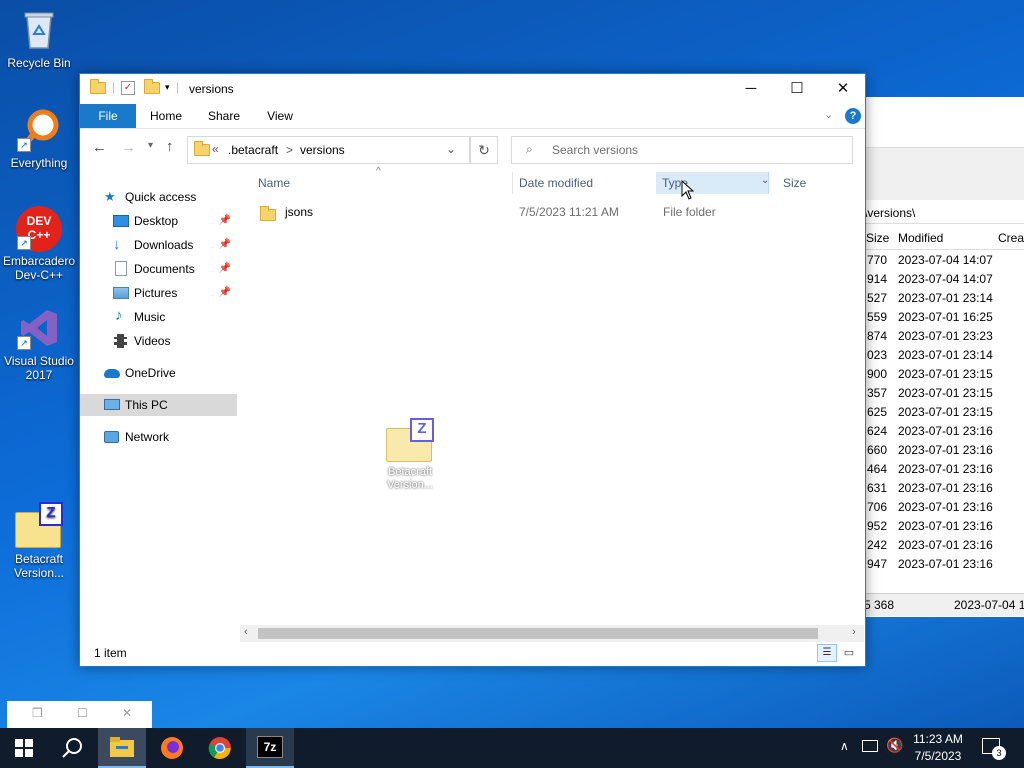 The width and height of the screenshot is (1024, 768). I want to click on row-size: 464, so click(877, 469).